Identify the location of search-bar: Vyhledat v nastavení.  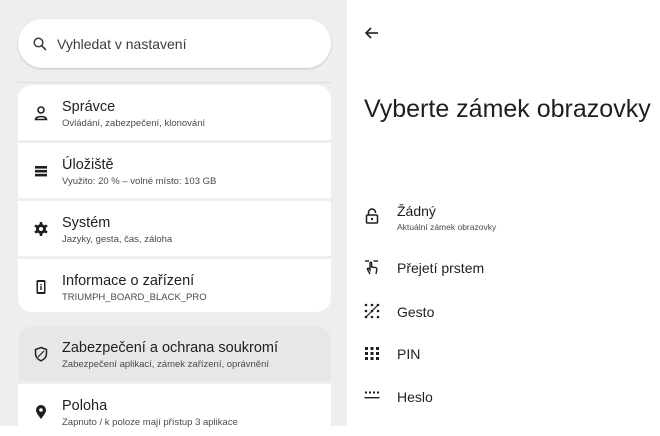
(174, 43).